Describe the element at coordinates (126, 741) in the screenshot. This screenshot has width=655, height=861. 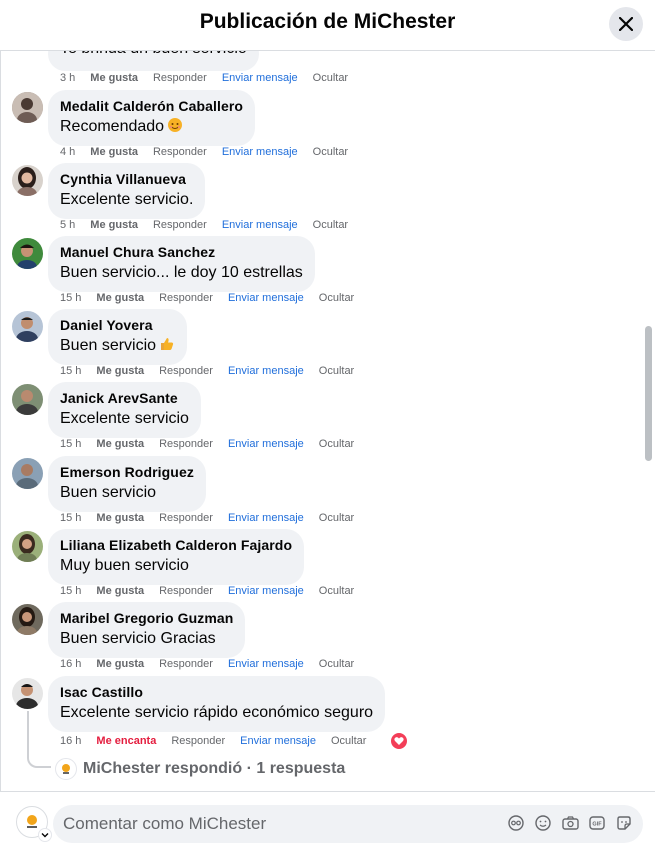
I see `love-button: Me encanta` at that location.